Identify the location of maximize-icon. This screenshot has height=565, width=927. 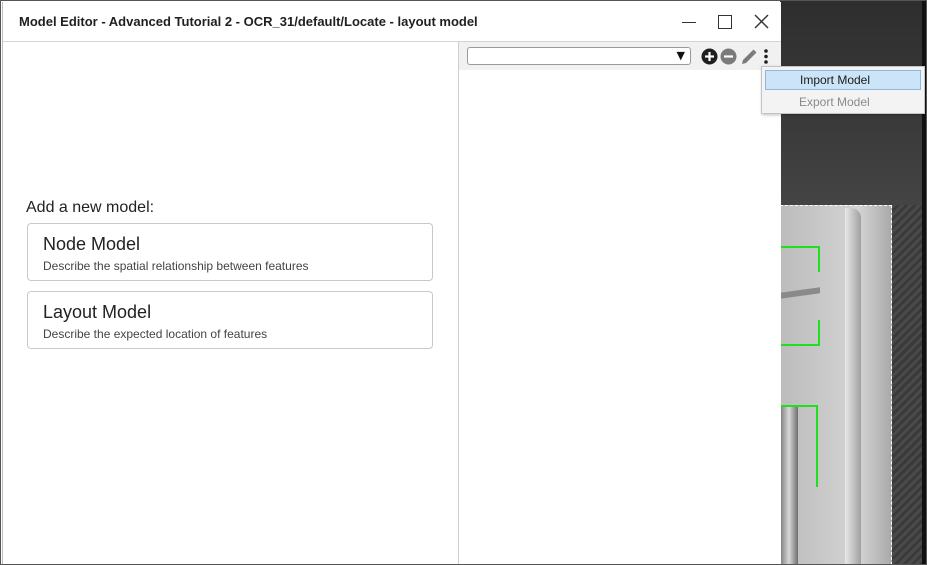
(725, 22).